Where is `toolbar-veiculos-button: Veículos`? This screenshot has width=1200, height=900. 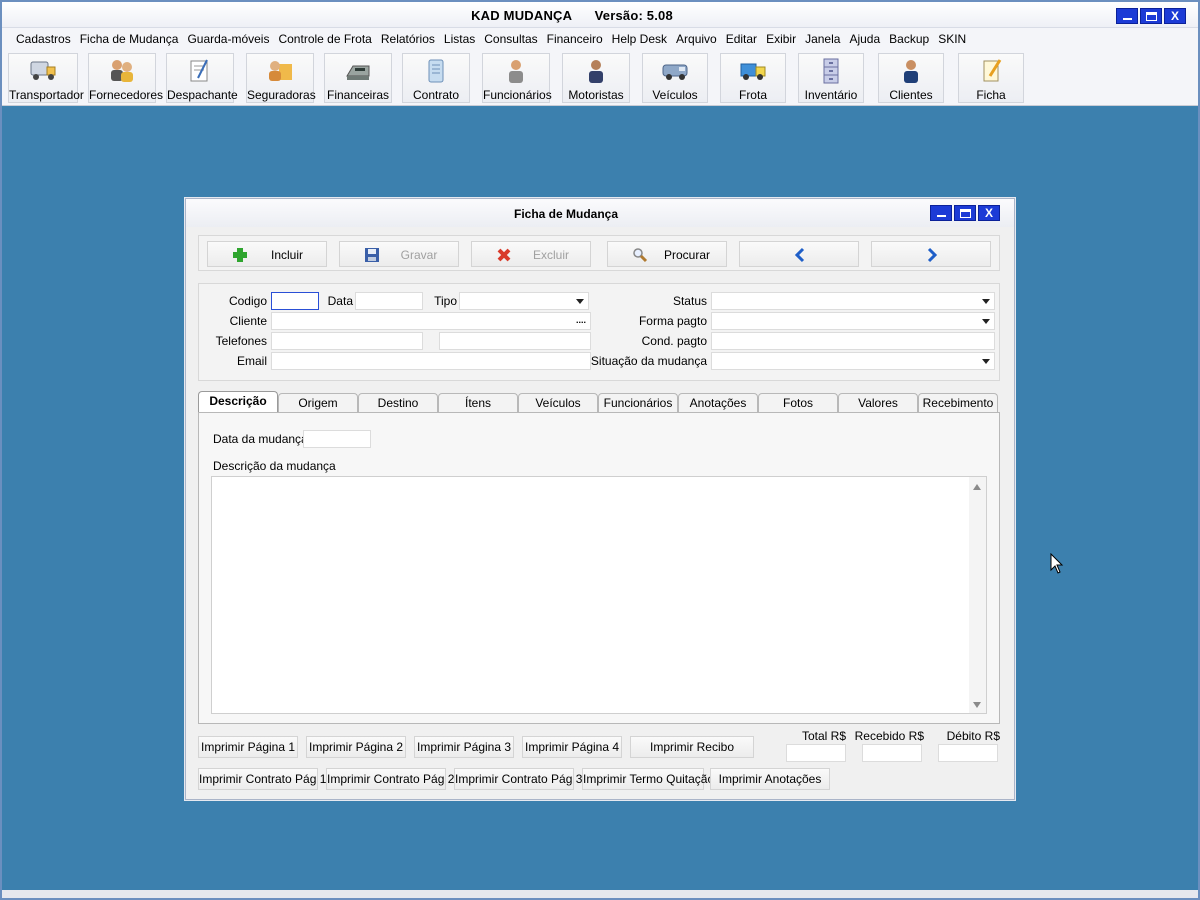
toolbar-veiculos-button: Veículos is located at coordinates (675, 78).